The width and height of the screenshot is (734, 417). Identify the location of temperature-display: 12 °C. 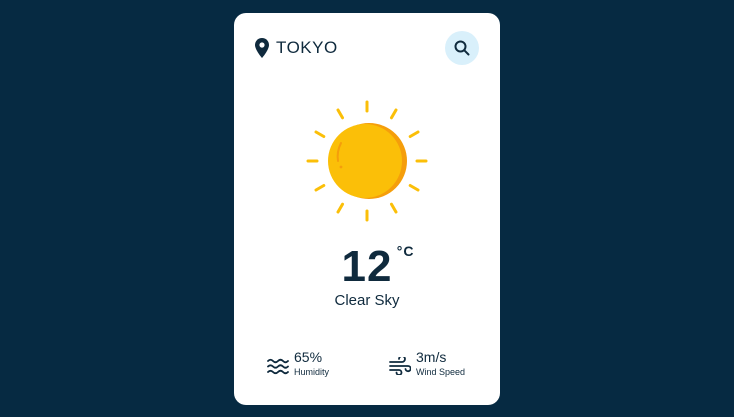
(367, 267).